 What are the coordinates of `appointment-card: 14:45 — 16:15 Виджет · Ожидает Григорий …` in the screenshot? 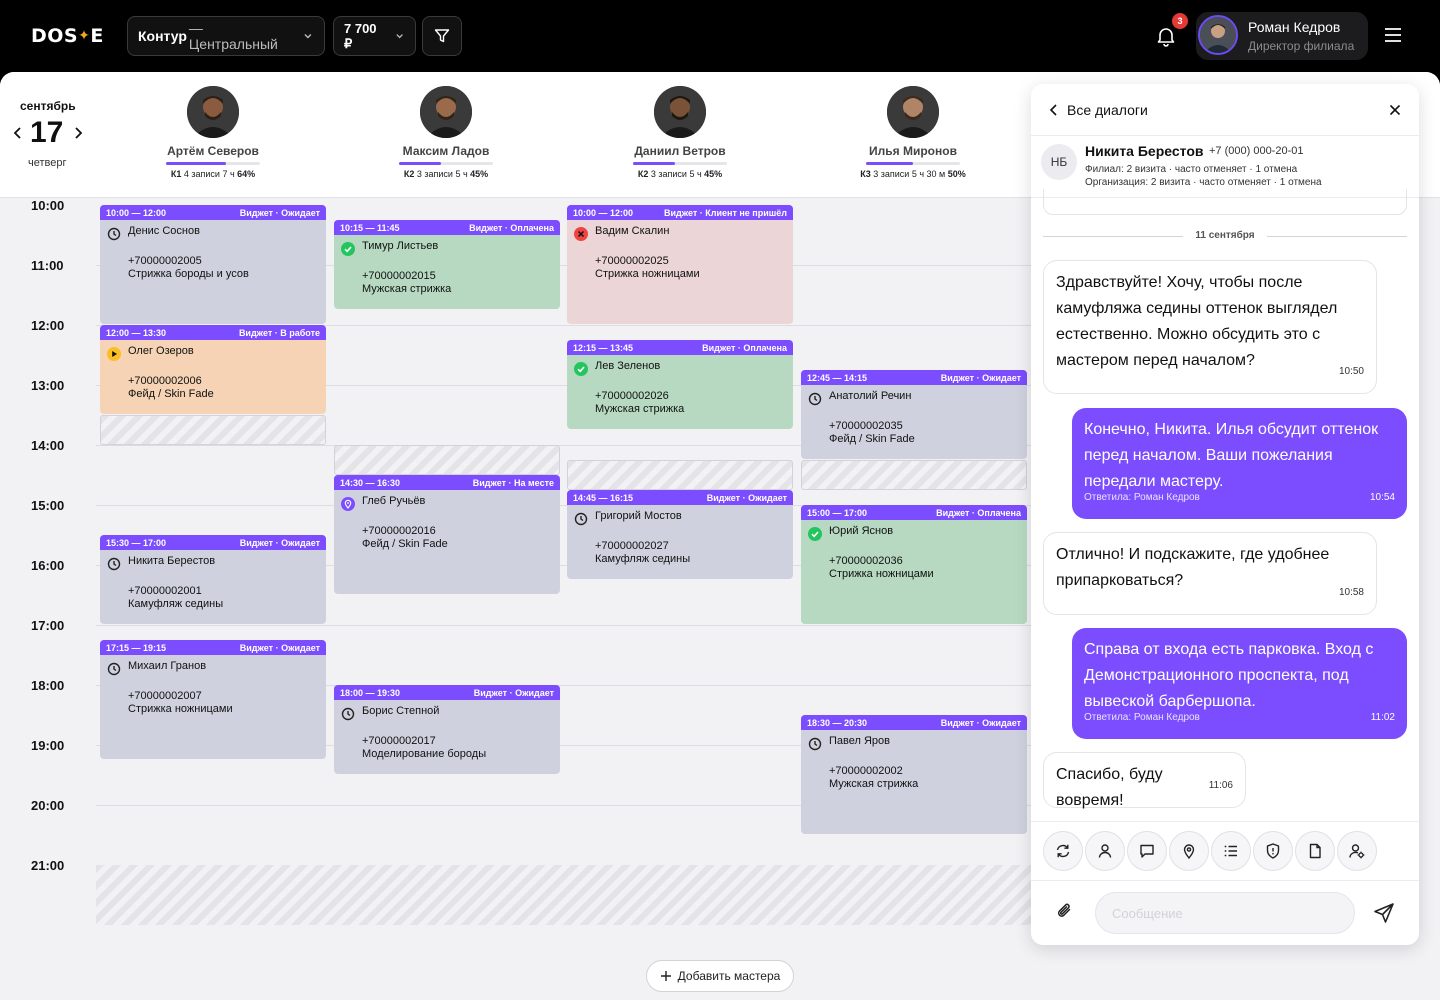 It's located at (680, 534).